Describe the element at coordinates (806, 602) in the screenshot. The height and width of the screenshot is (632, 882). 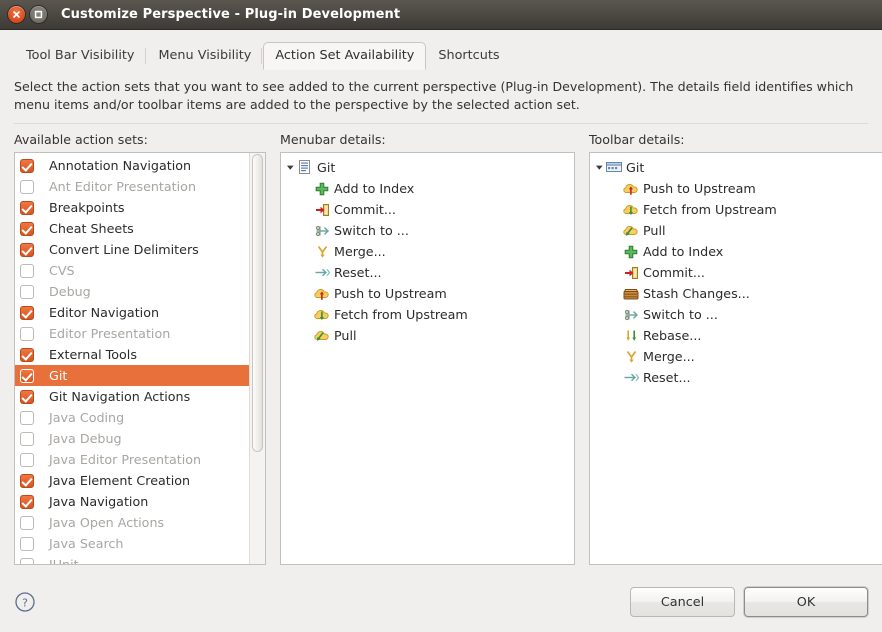
I see `ok-button: OK` at that location.